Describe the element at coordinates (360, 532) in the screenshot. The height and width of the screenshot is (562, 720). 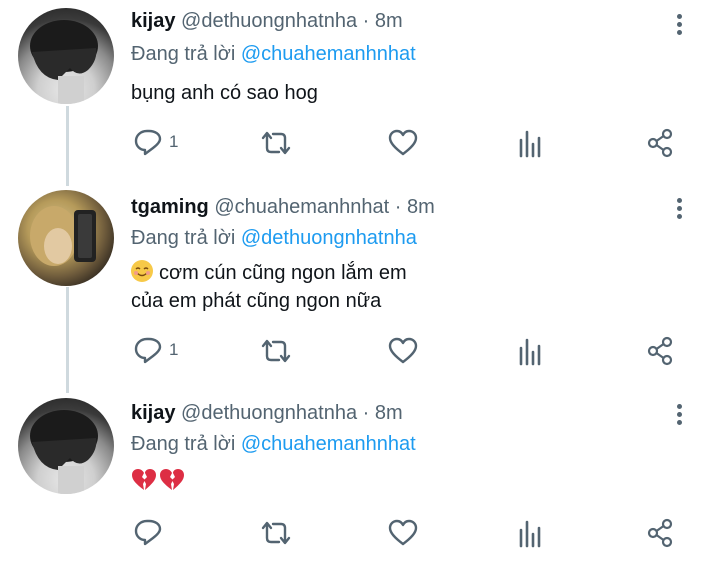
I see `tweet-actions` at that location.